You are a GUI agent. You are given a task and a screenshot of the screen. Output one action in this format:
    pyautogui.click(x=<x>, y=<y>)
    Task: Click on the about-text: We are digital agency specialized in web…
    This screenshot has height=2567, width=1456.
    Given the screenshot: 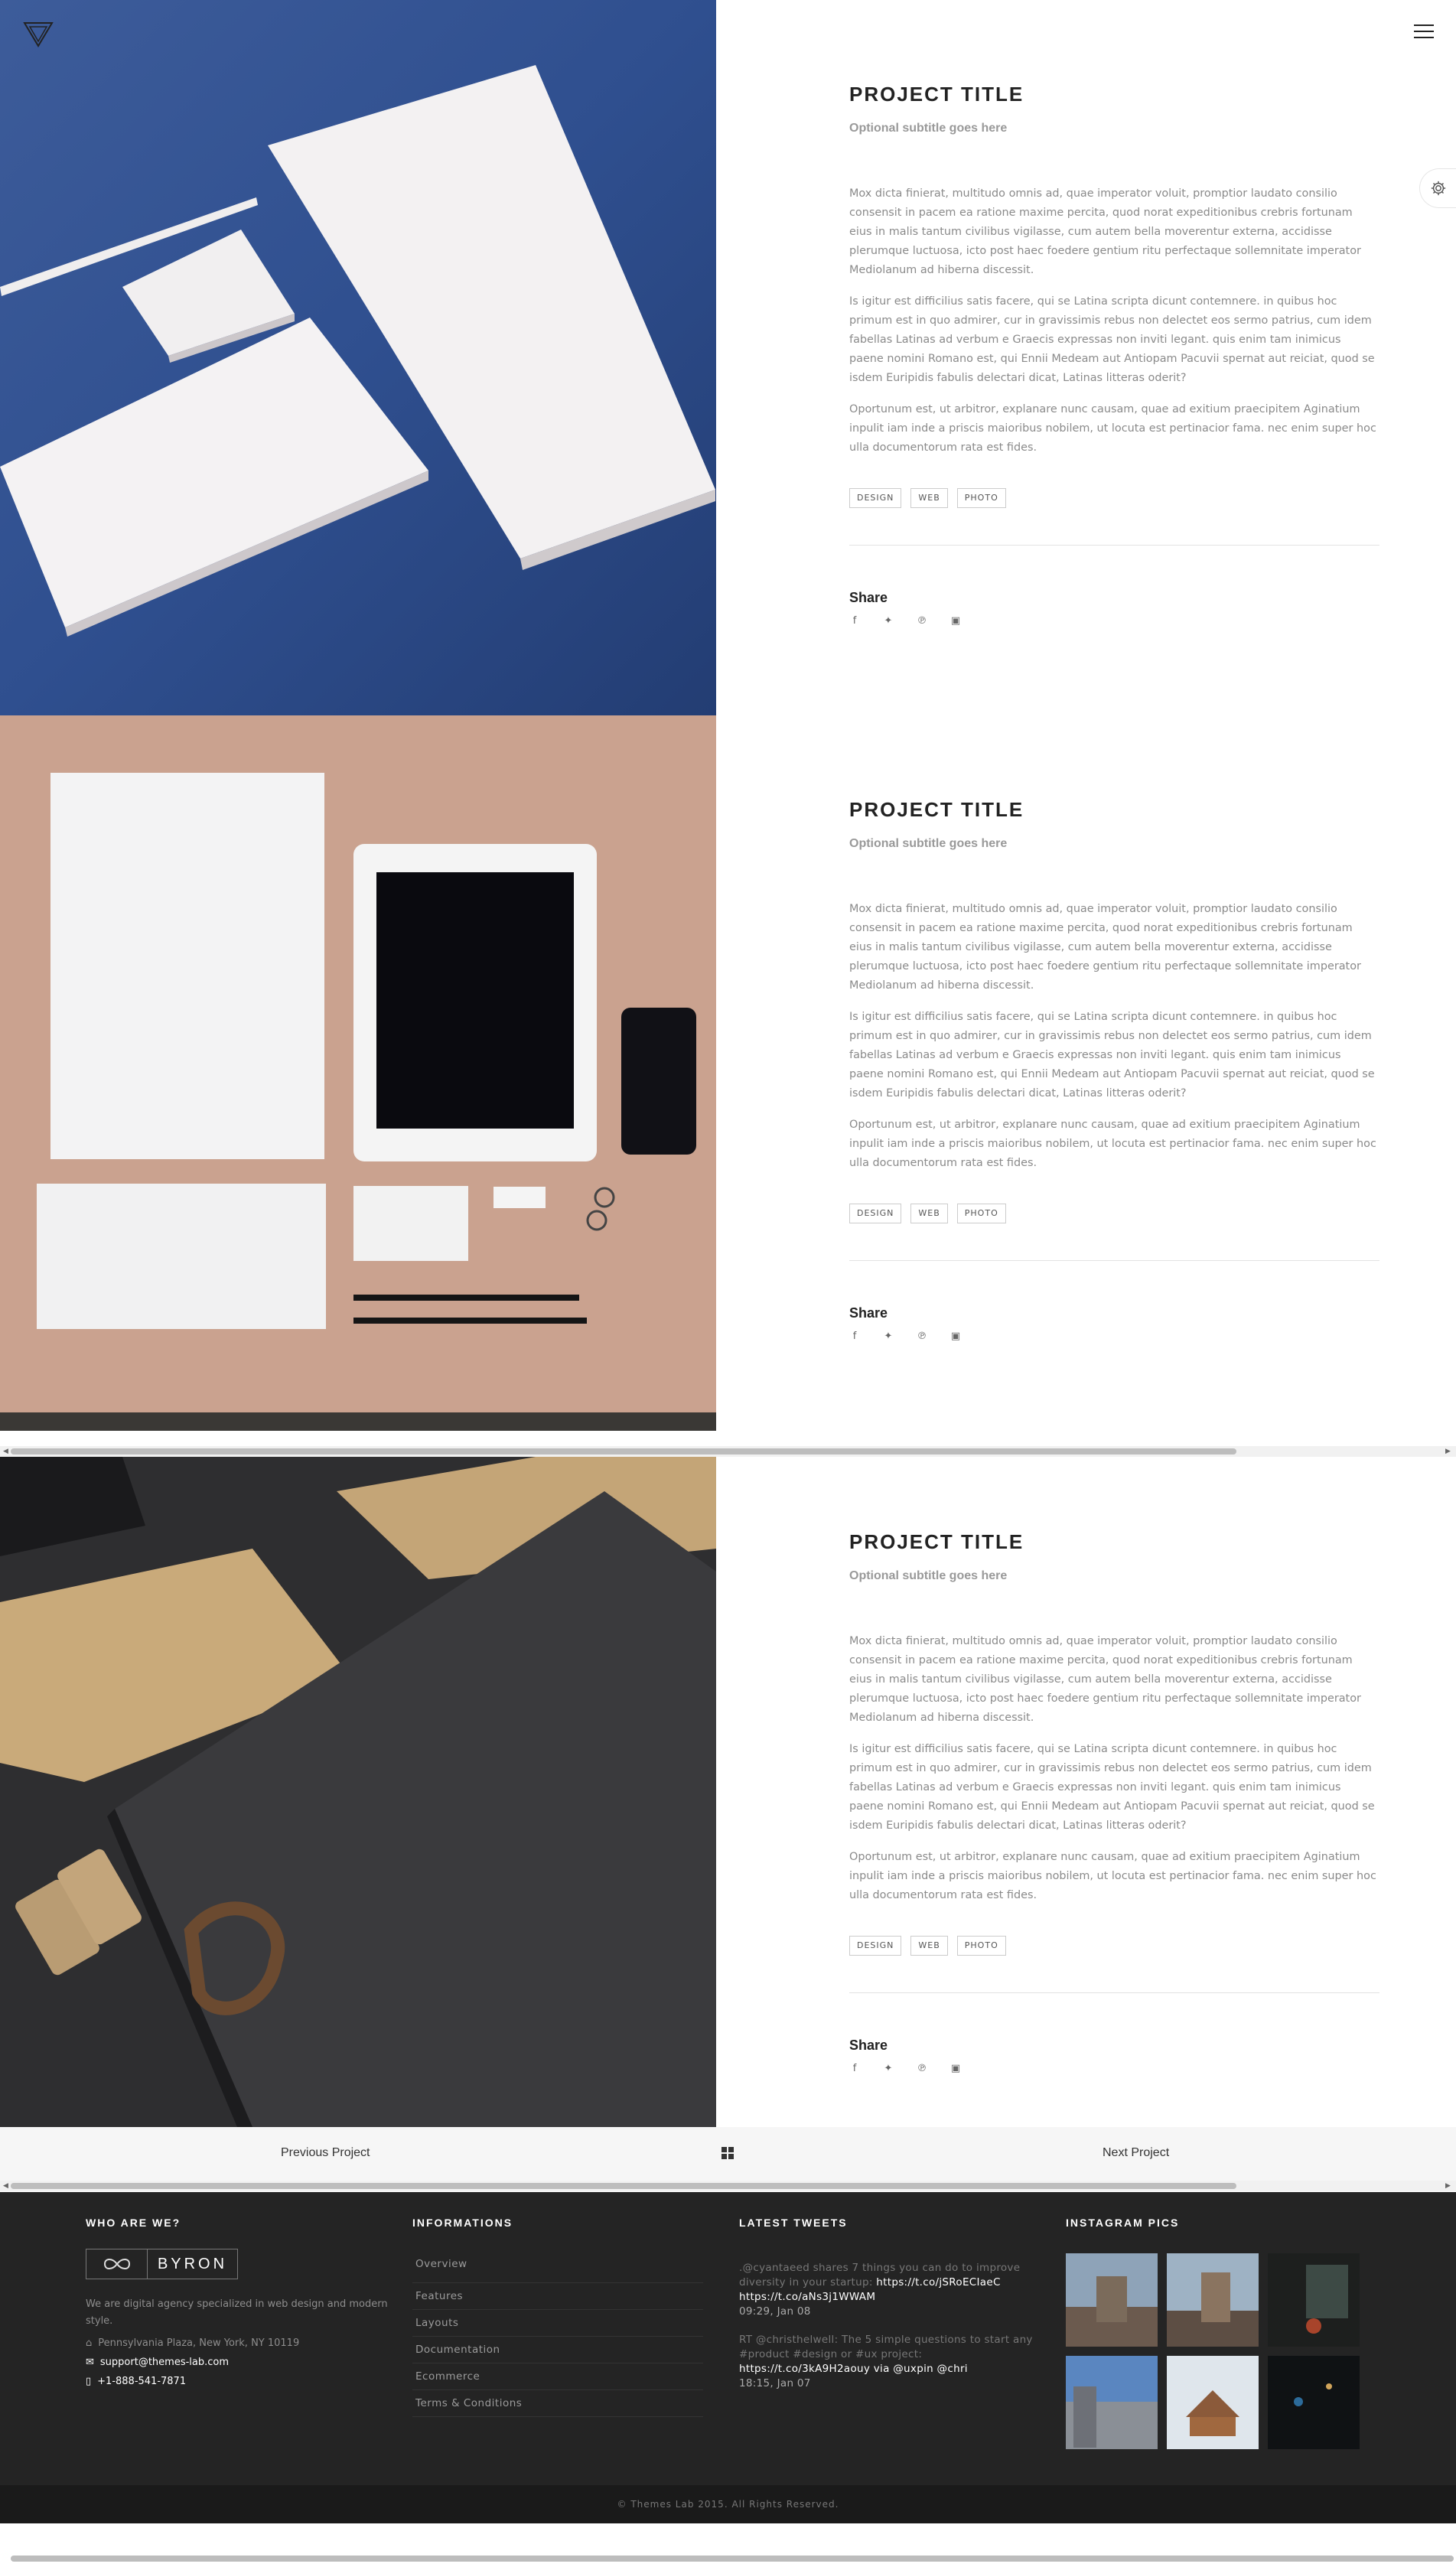 What is the action you would take?
    pyautogui.click(x=237, y=2312)
    